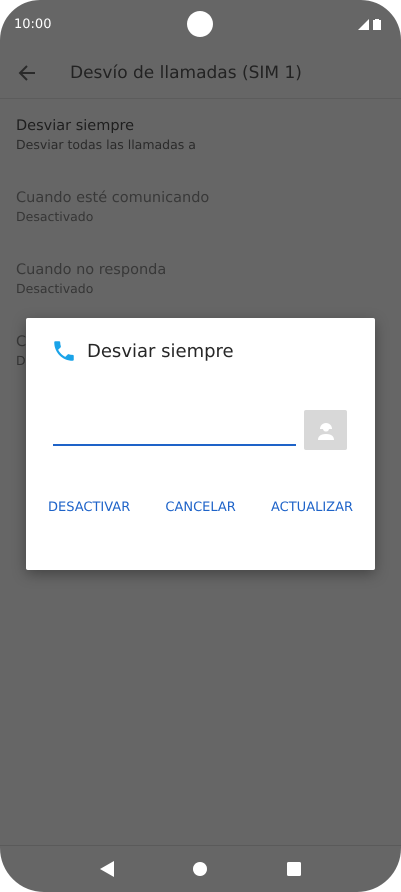 This screenshot has width=401, height=892. I want to click on status-time: 10:00, so click(33, 24).